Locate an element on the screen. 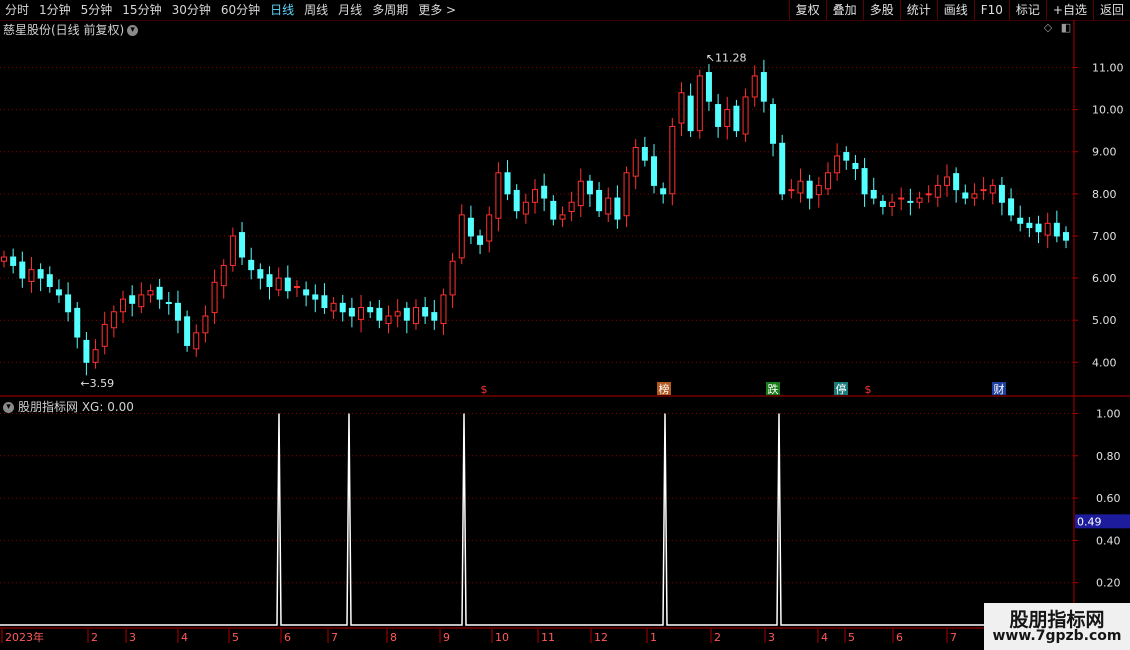 This screenshot has width=1130, height=650. event-marker: 财 is located at coordinates (999, 389).